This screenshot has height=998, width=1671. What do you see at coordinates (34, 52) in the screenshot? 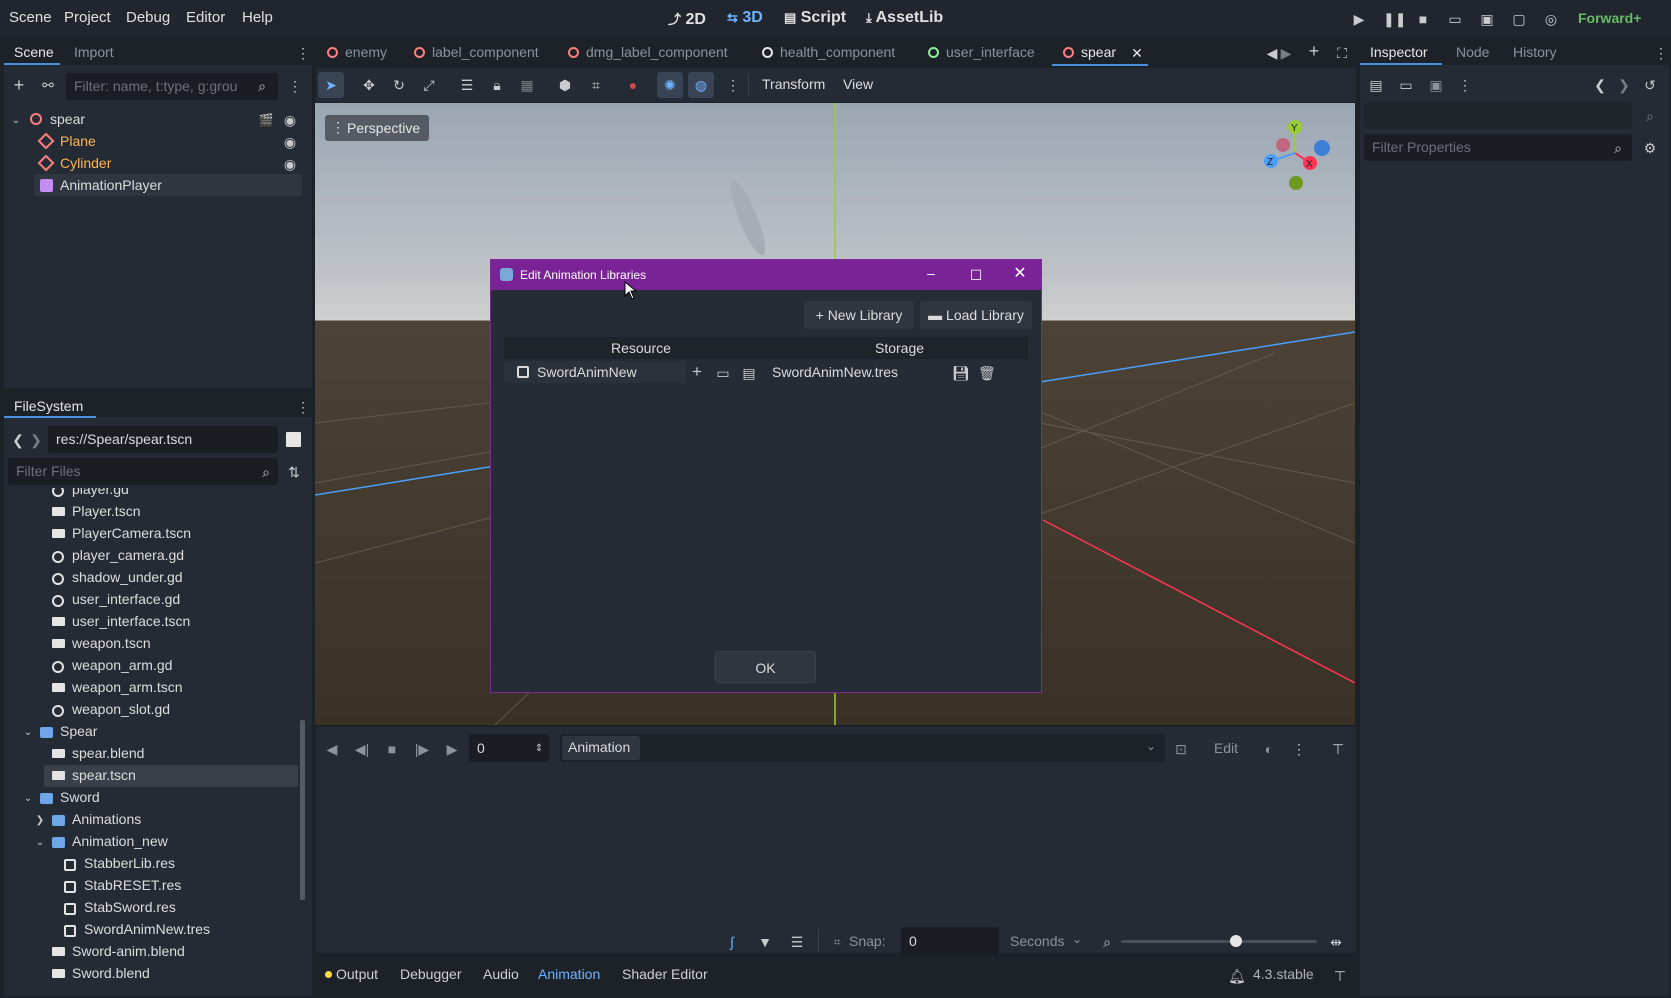
I see `tab-scene: Scene` at bounding box center [34, 52].